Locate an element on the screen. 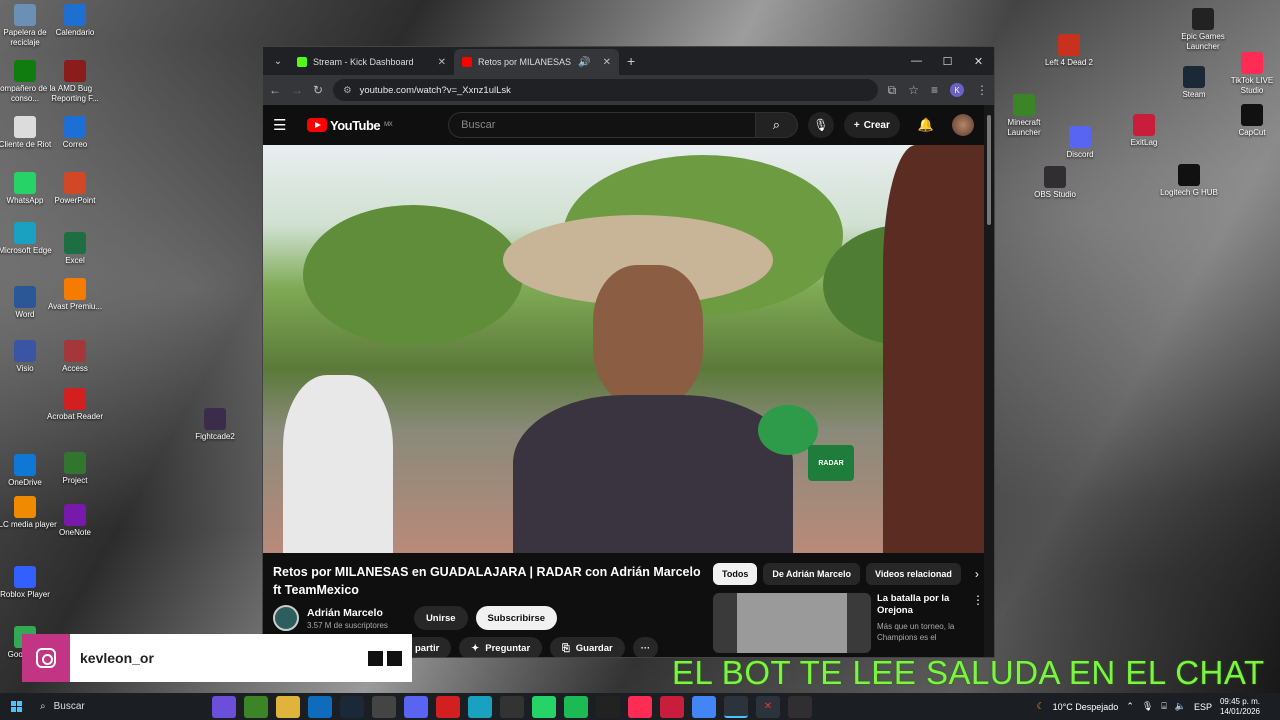 The width and height of the screenshot is (1280, 720). profile-avatar: K is located at coordinates (957, 90).